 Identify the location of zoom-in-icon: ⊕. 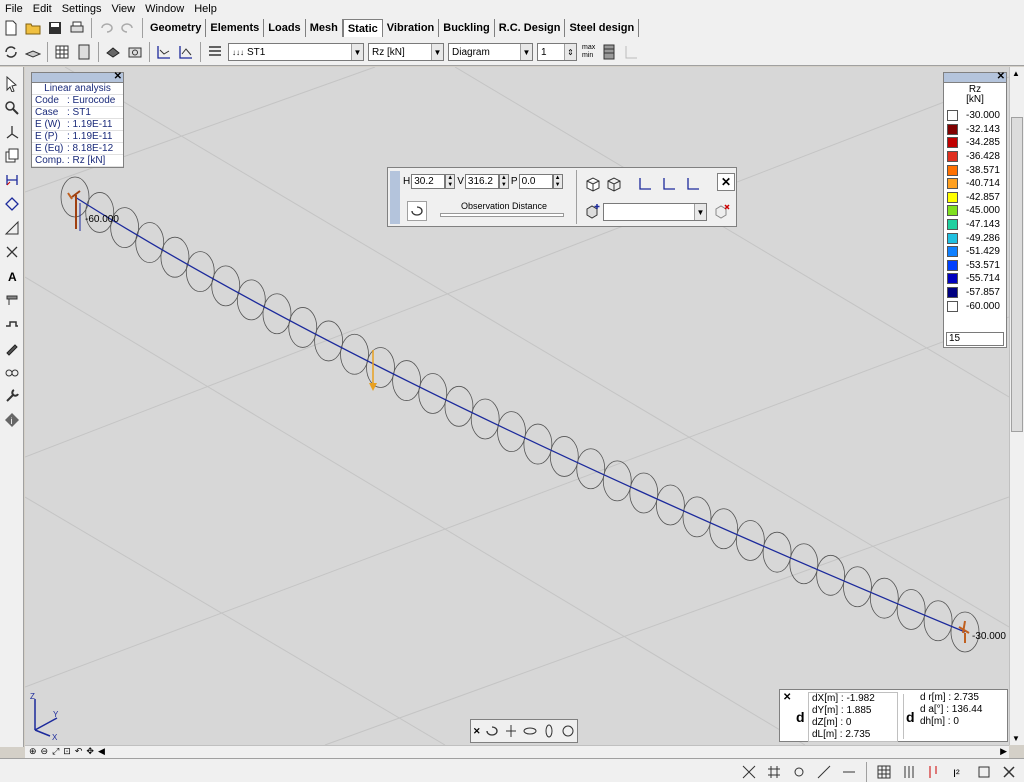
(33, 751).